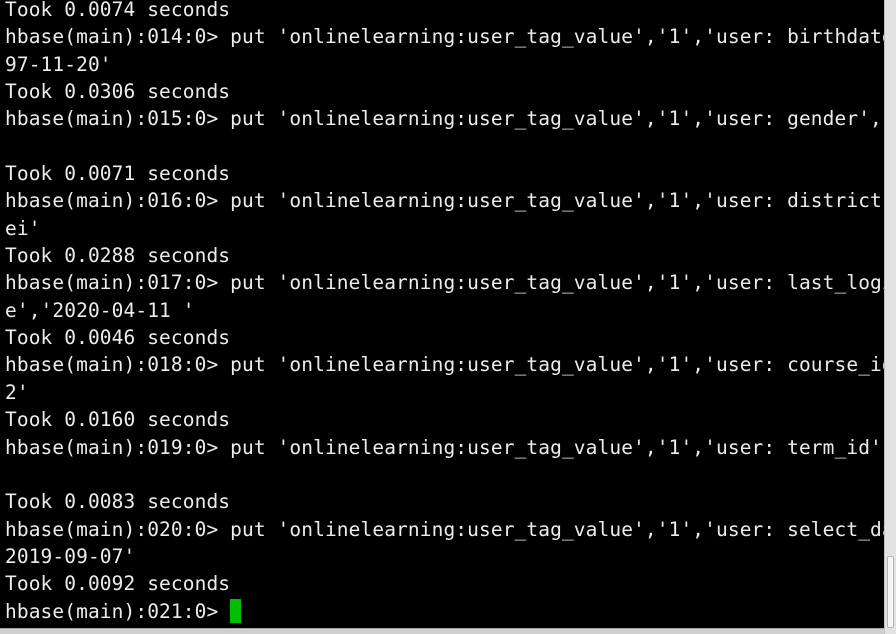 The image size is (896, 634). Describe the element at coordinates (118, 502) in the screenshot. I see `output-line: Took 0.0083 seconds` at that location.